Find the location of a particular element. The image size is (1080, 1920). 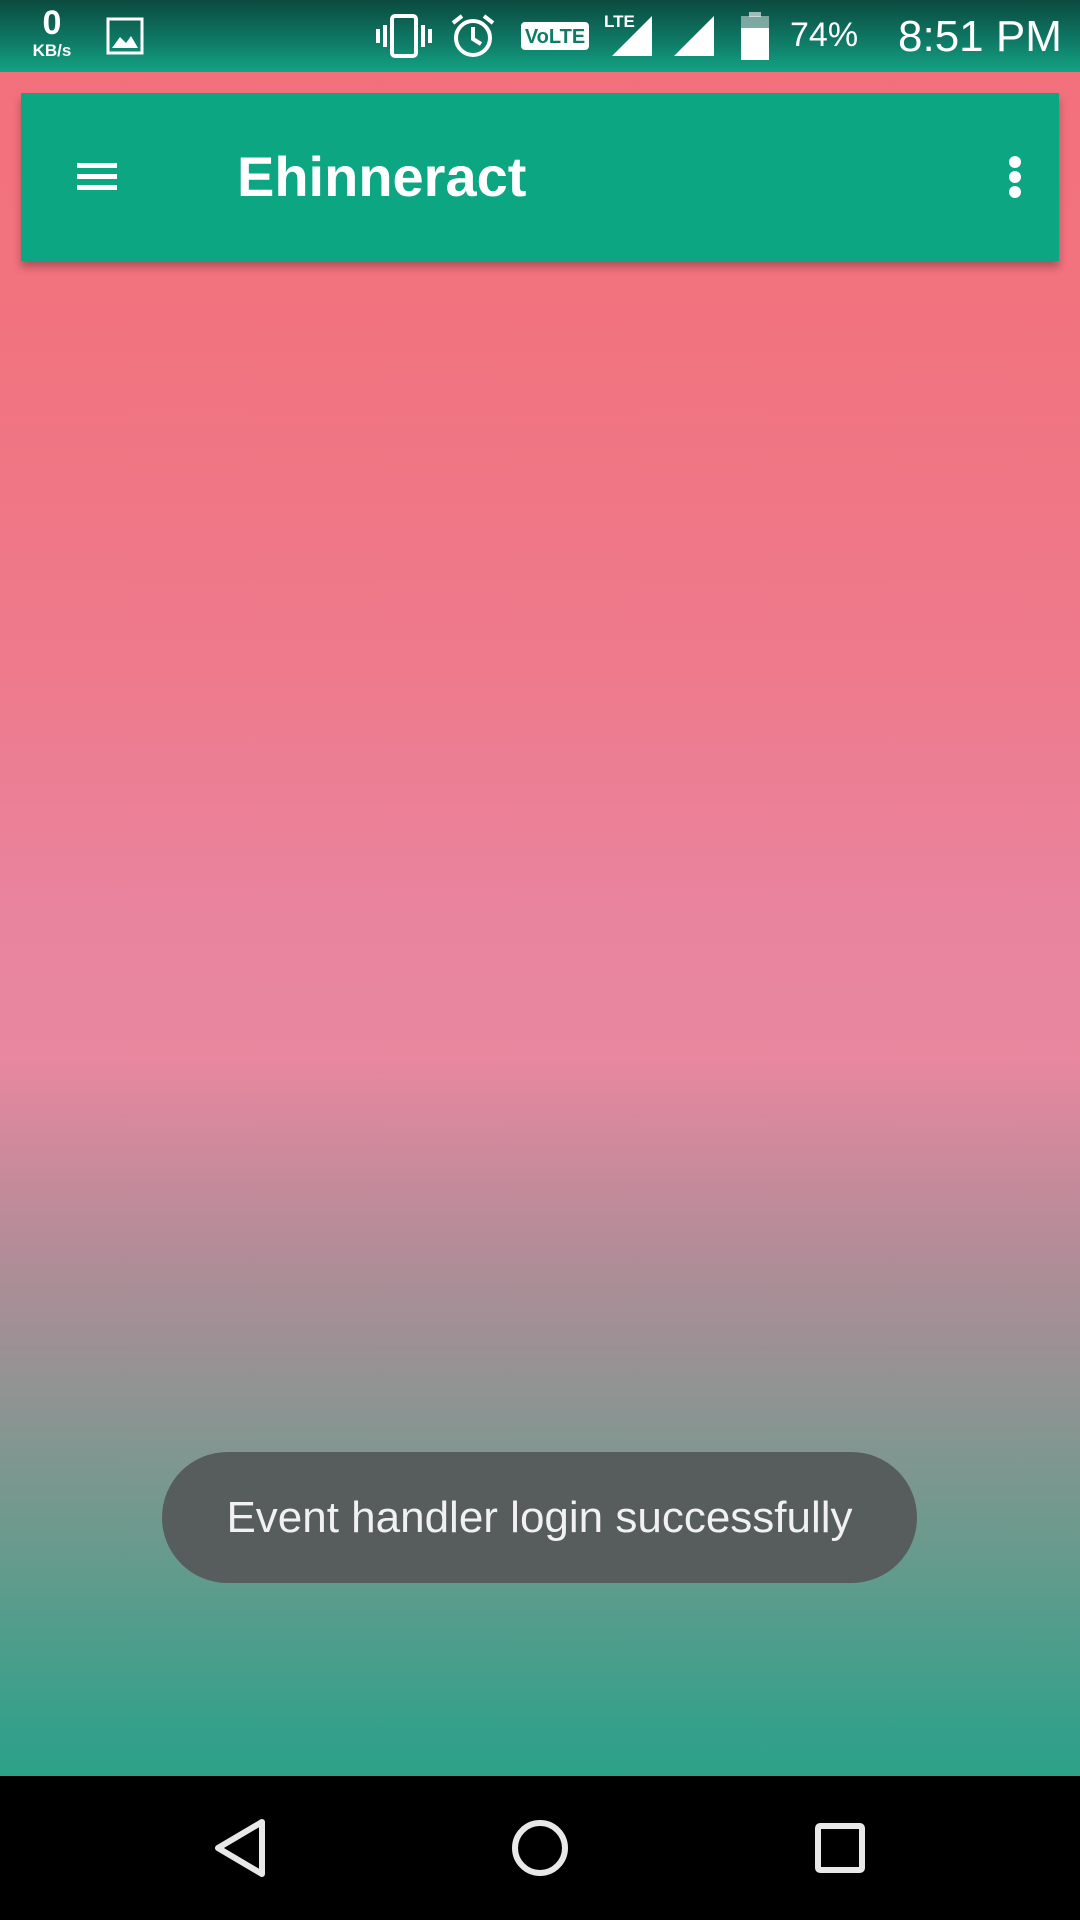

hamburger-menu-icon is located at coordinates (97, 176).